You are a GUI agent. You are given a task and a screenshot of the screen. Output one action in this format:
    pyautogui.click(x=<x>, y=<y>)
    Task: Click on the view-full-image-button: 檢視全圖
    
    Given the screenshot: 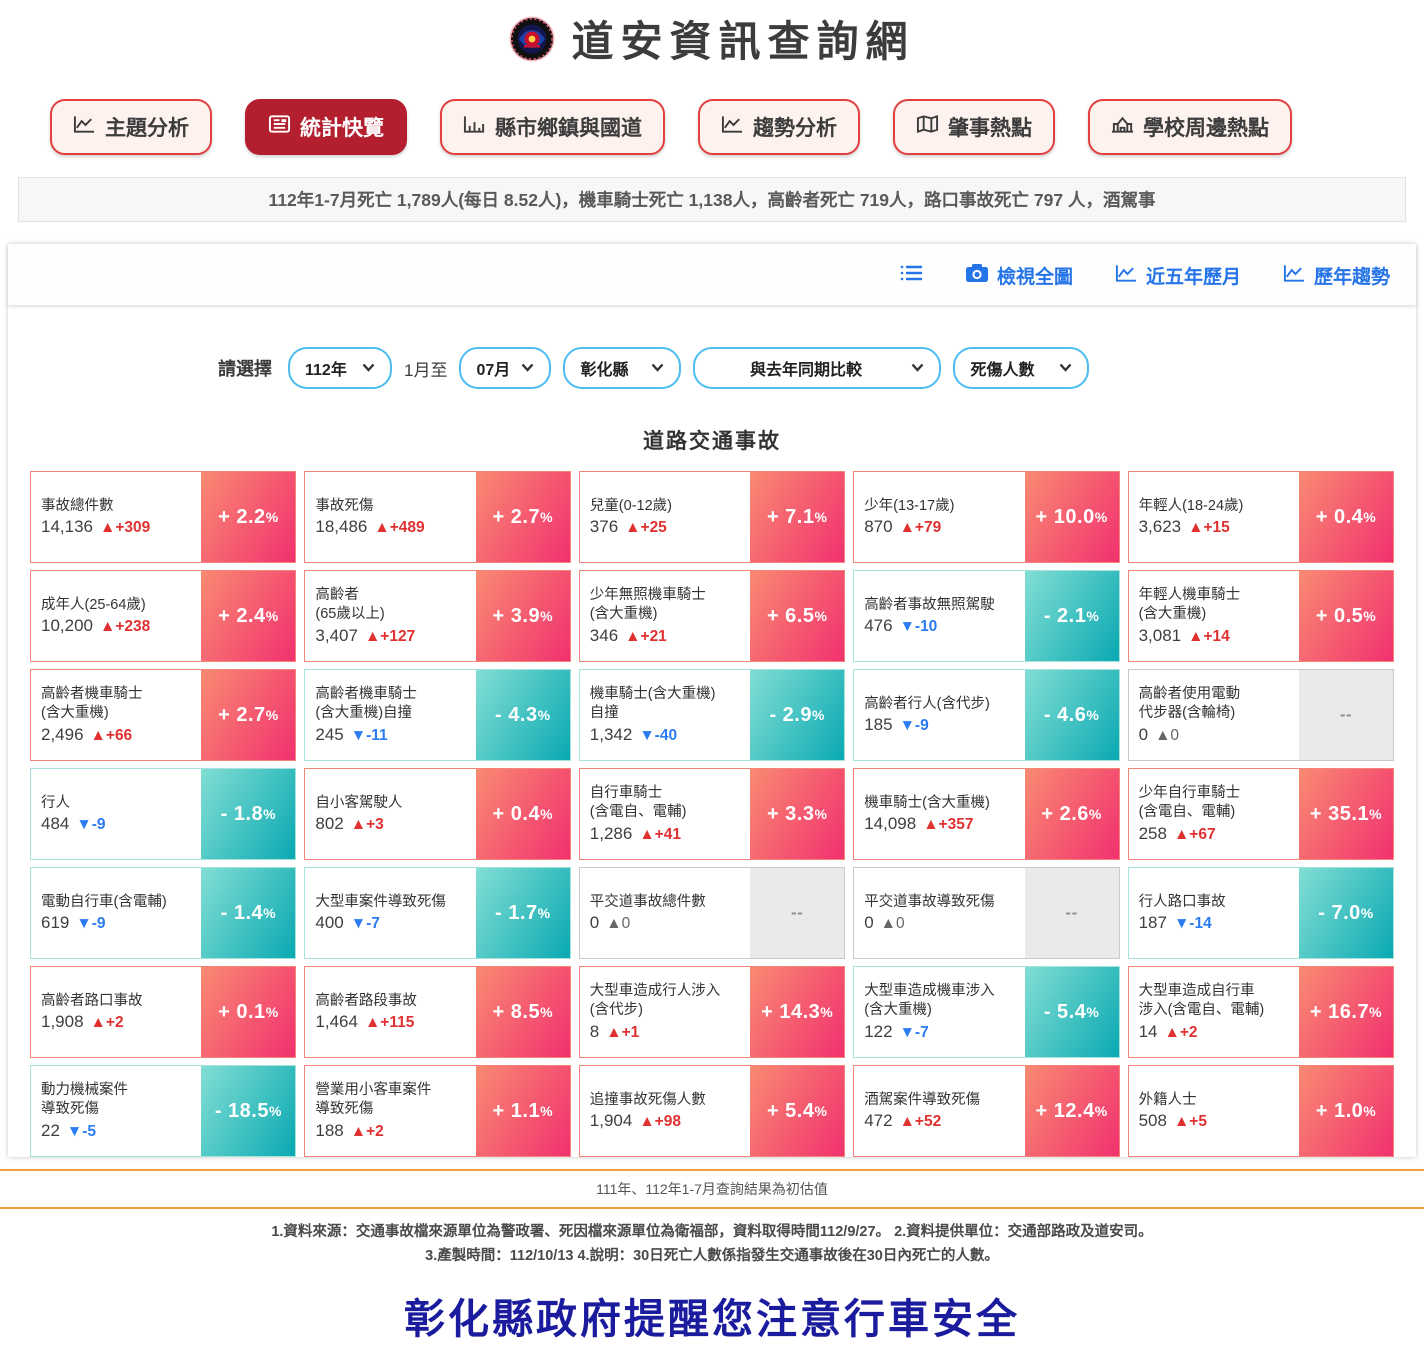 What is the action you would take?
    pyautogui.click(x=1019, y=275)
    